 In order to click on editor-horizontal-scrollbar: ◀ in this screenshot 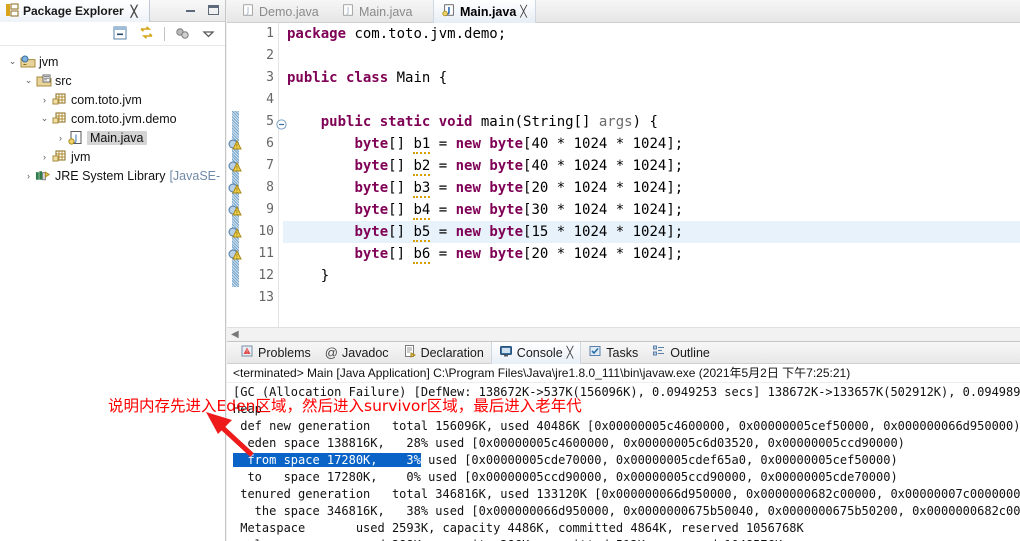, I will do `click(623, 333)`.